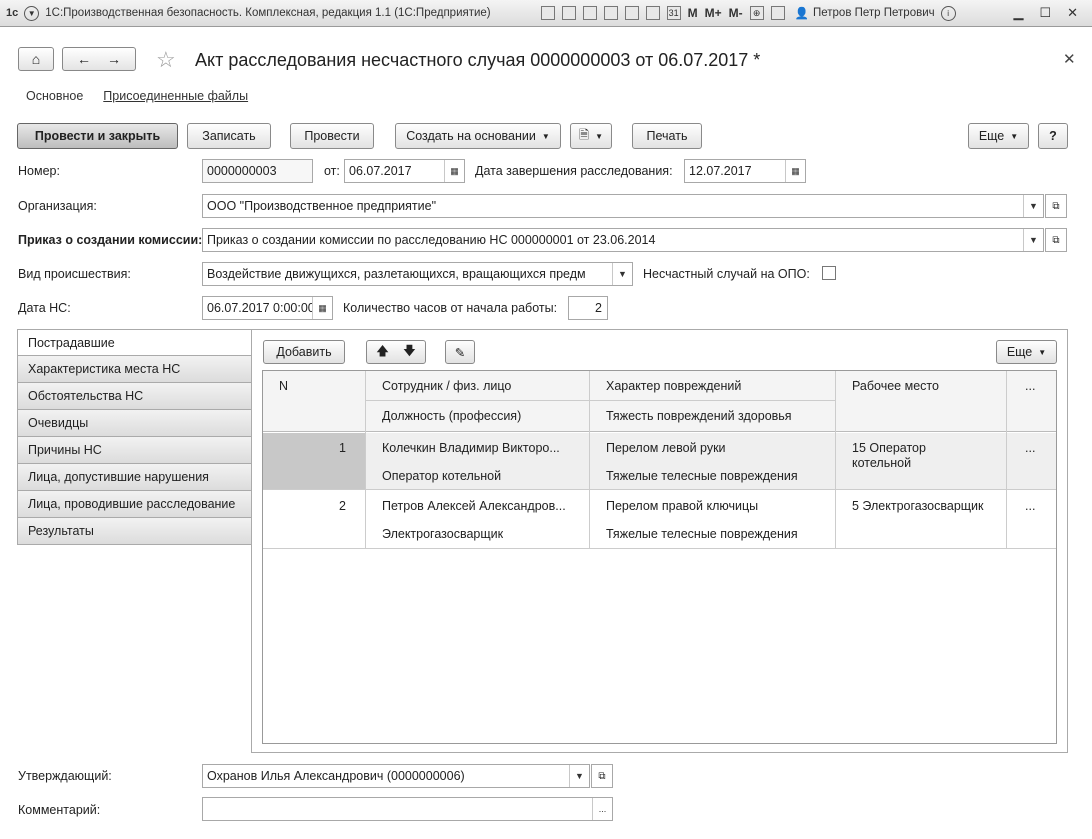 The height and width of the screenshot is (839, 1092). I want to click on memory-plus-button: M+, so click(713, 13).